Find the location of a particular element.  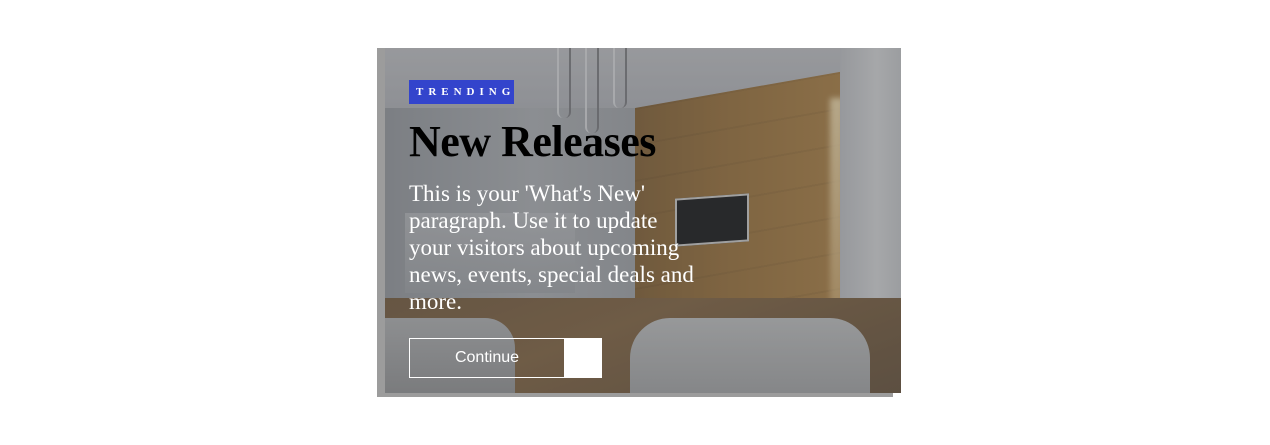

card-title: New Releases is located at coordinates (532, 141).